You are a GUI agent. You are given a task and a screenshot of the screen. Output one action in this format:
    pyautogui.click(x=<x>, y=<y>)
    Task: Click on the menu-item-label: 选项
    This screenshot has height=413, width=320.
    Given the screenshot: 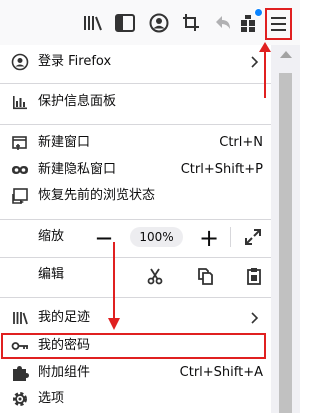 What is the action you would take?
    pyautogui.click(x=51, y=398)
    